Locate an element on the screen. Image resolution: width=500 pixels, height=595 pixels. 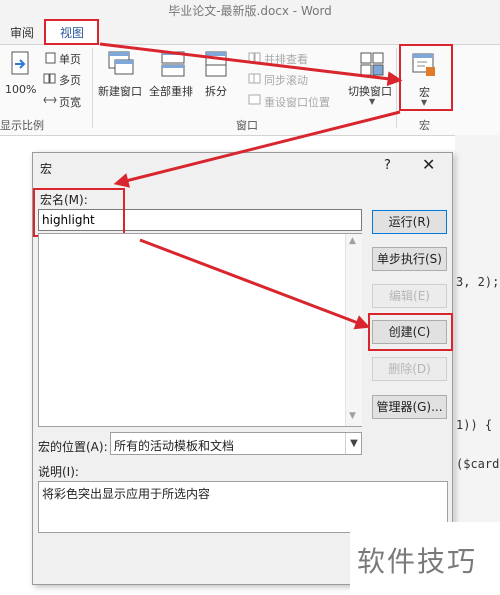
sync-scroll-button: 同步滚动 is located at coordinates (286, 80).